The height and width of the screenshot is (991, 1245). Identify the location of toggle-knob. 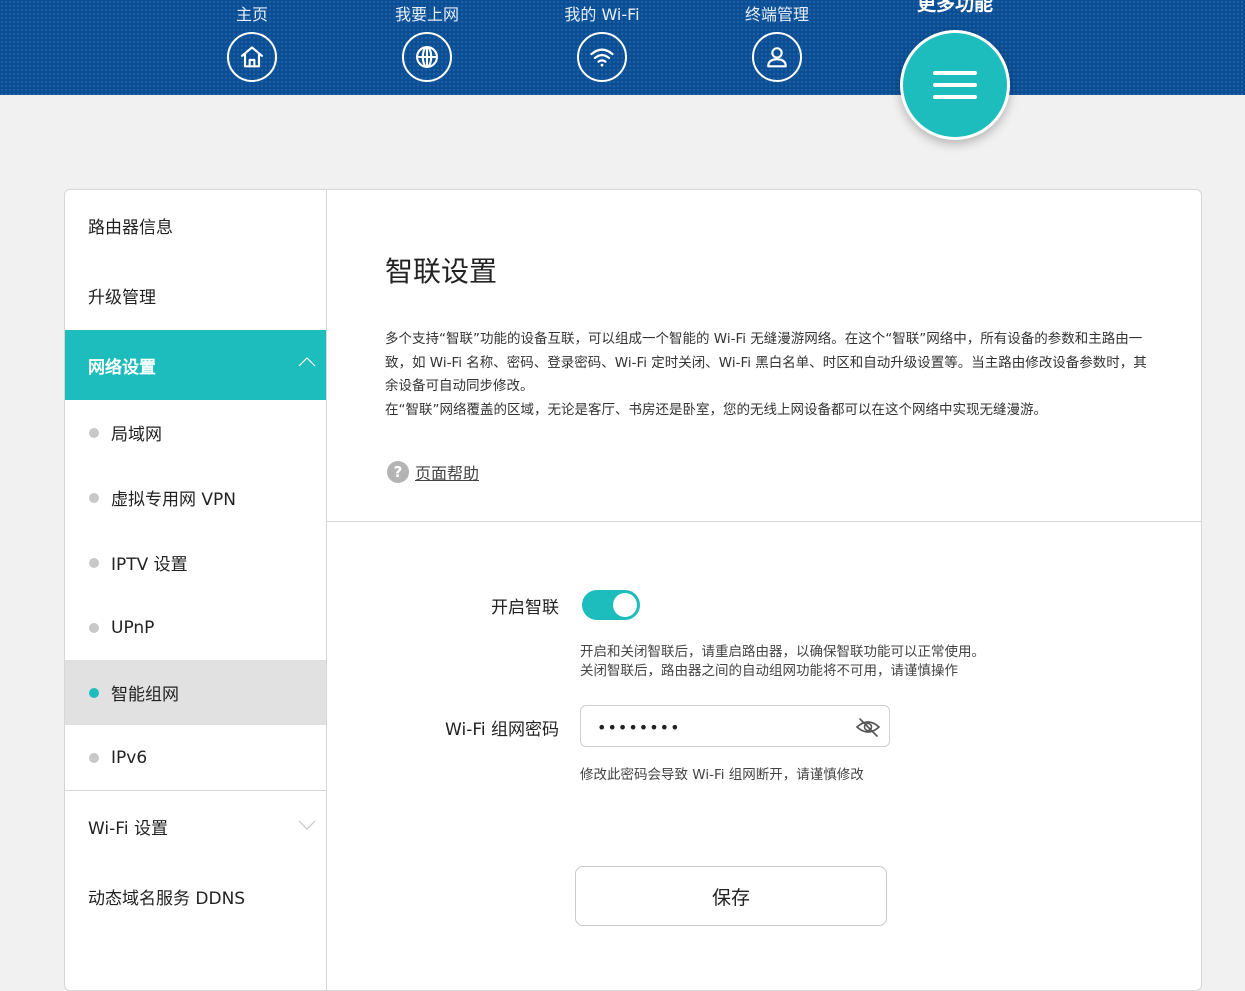
(625, 605).